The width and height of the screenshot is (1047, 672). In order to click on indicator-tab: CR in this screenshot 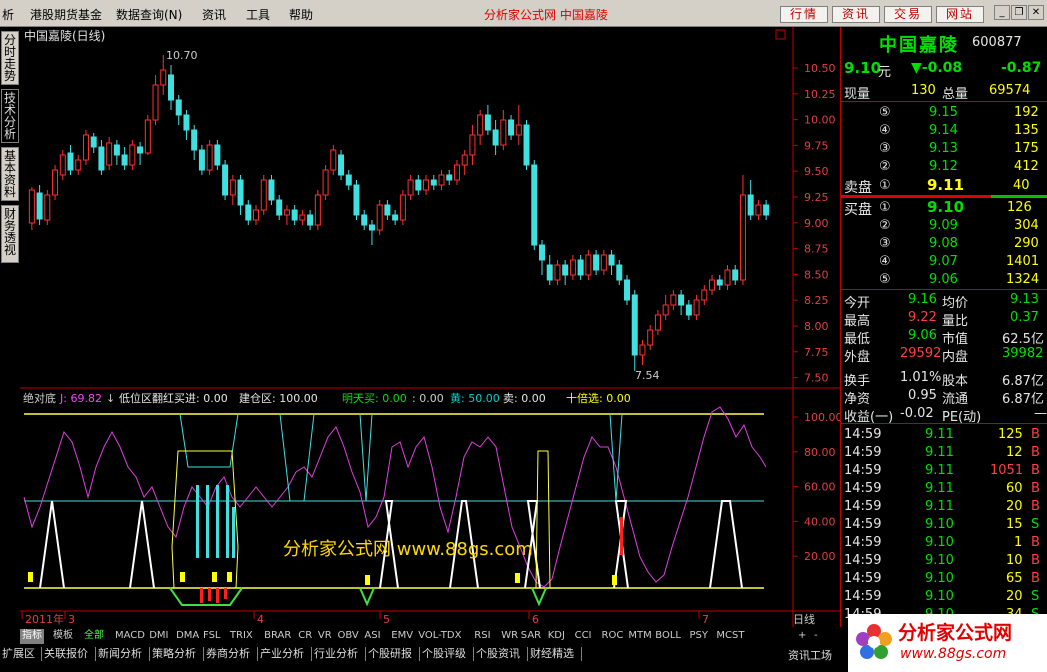, I will do `click(305, 636)`.